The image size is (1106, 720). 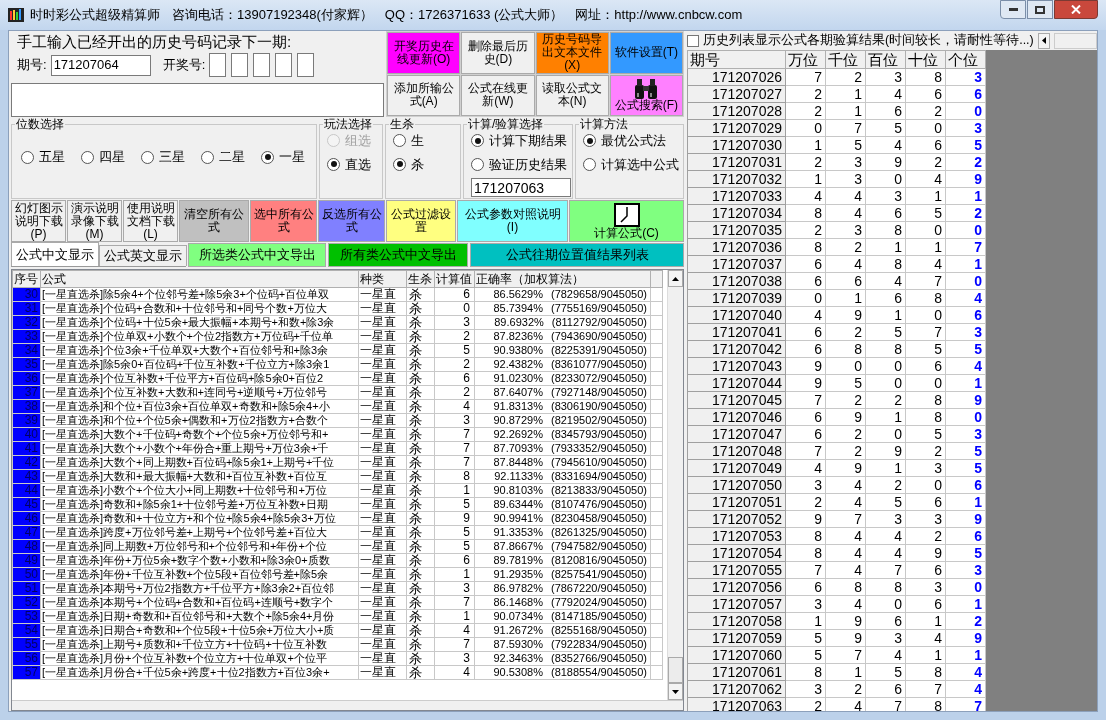 What do you see at coordinates (398, 255) in the screenshot?
I see `button: 所有类公式中文导出` at bounding box center [398, 255].